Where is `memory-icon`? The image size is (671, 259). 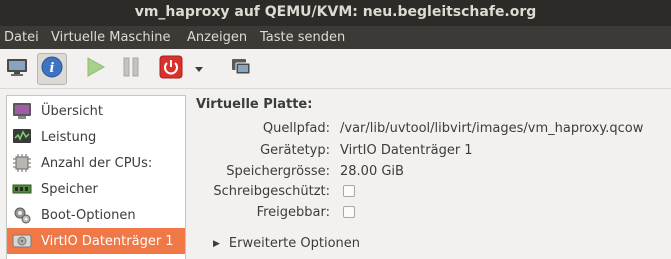
memory-icon is located at coordinates (22, 189).